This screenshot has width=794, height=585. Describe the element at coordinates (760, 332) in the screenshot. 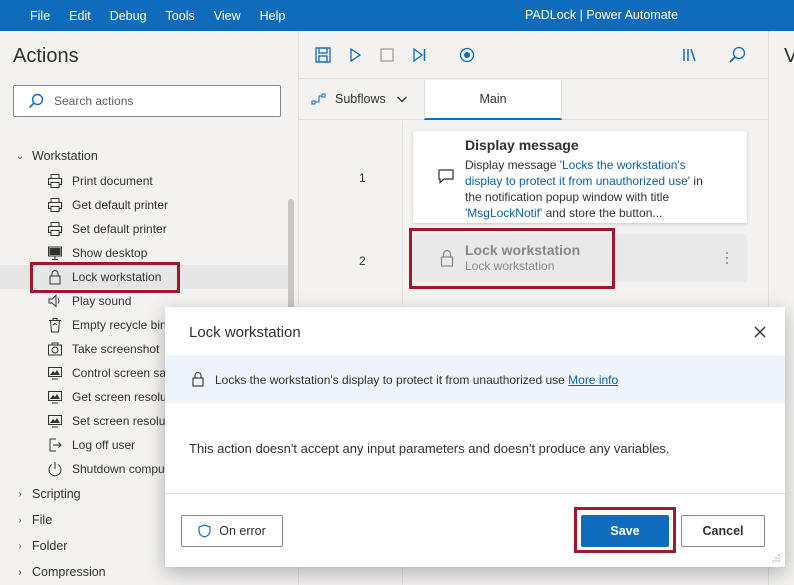

I see `close-icon` at that location.